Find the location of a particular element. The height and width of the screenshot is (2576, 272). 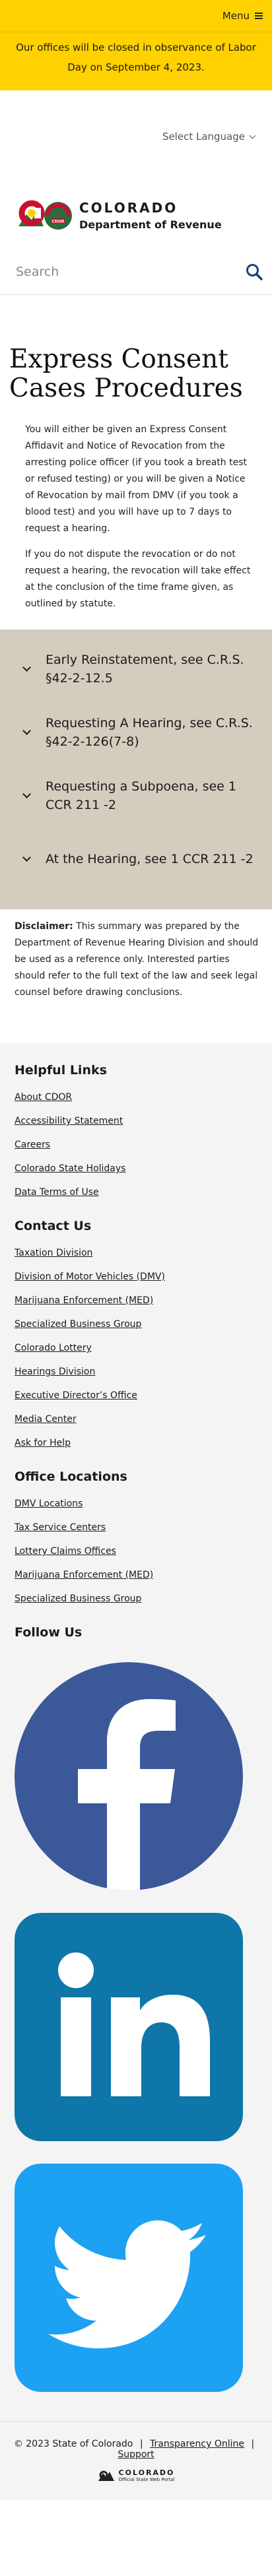

copyright-text: © 2023 State of Colorado is located at coordinates (73, 2444).